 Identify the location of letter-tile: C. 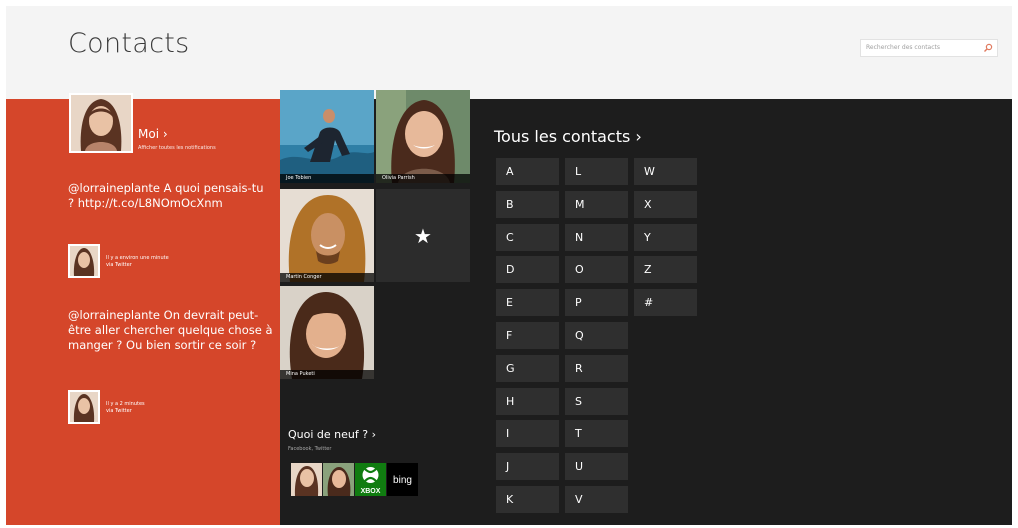
(527, 237).